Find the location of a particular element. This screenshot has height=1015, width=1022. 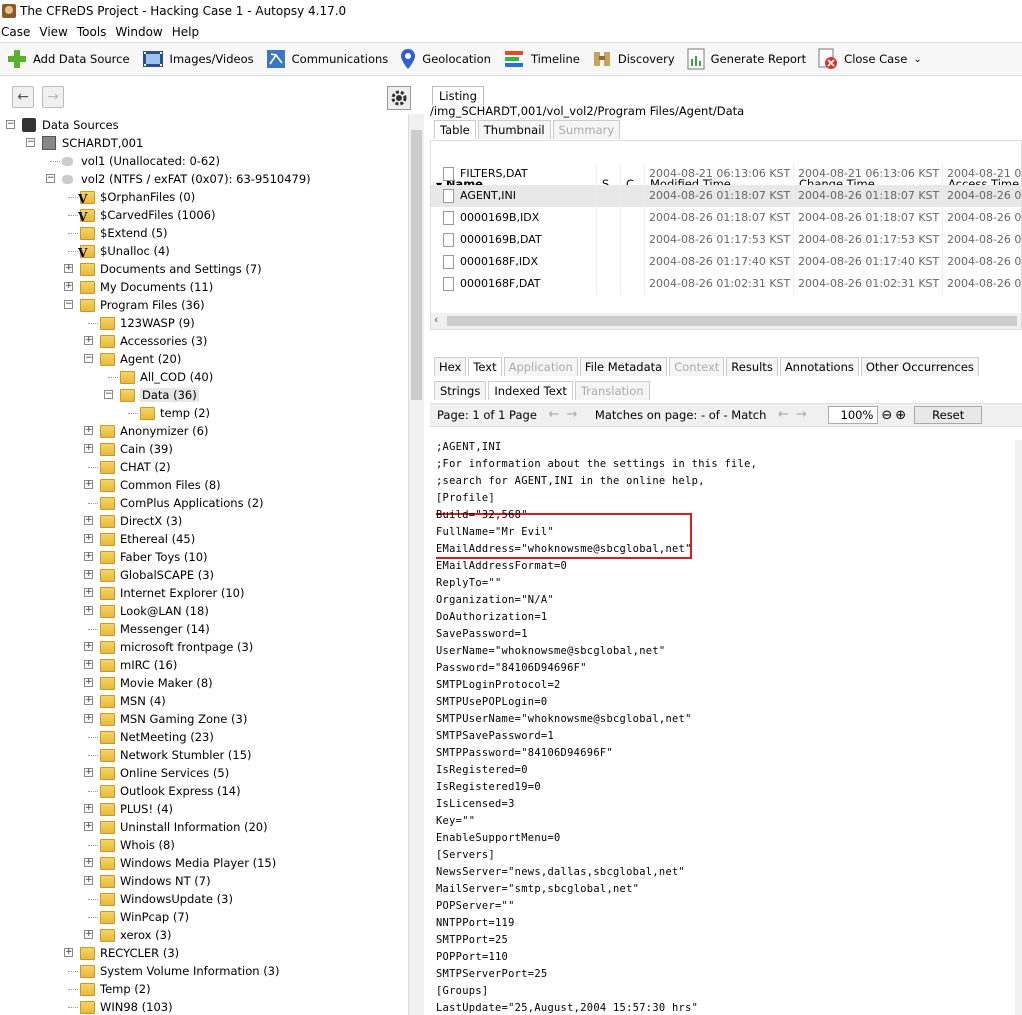

tree-node: + MSN Gaming Zone (3) is located at coordinates (204, 719).